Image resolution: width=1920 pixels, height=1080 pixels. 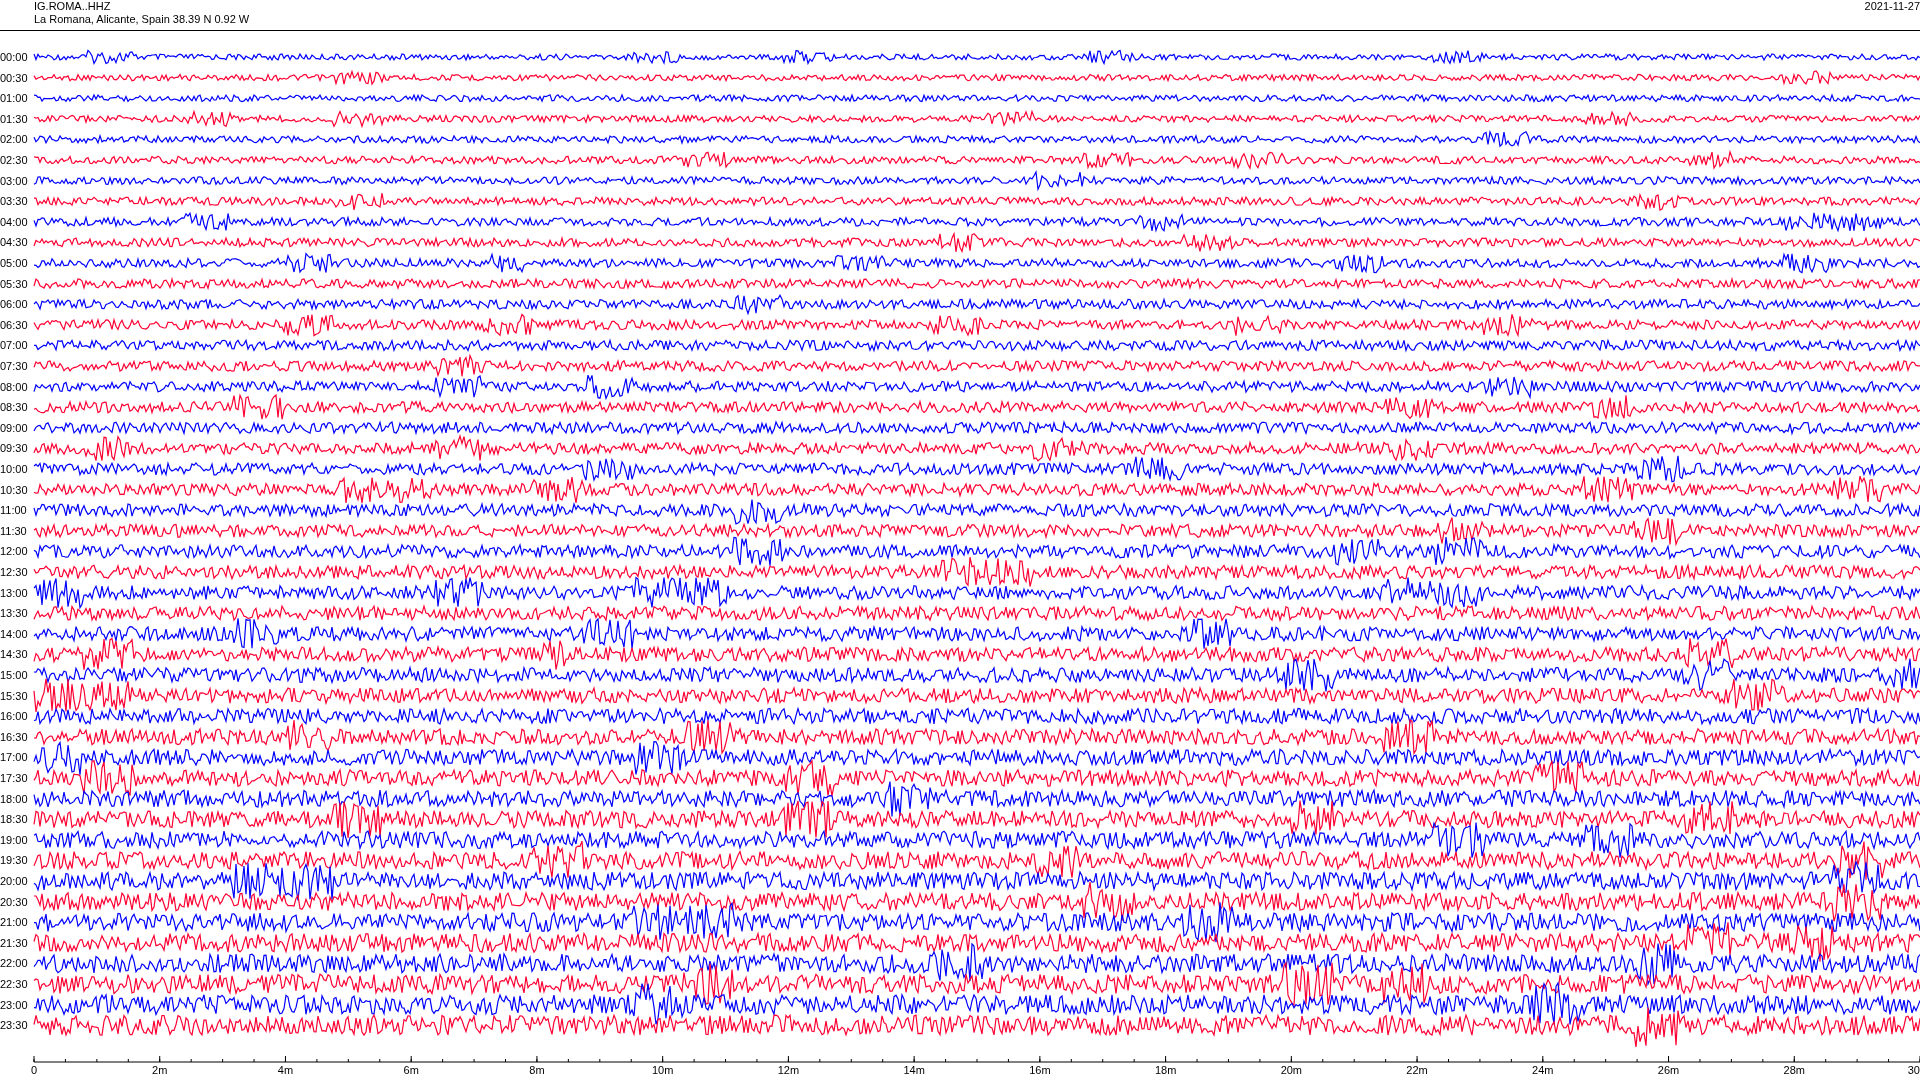 What do you see at coordinates (1668, 1070) in the screenshot?
I see `axis-label: 26m` at bounding box center [1668, 1070].